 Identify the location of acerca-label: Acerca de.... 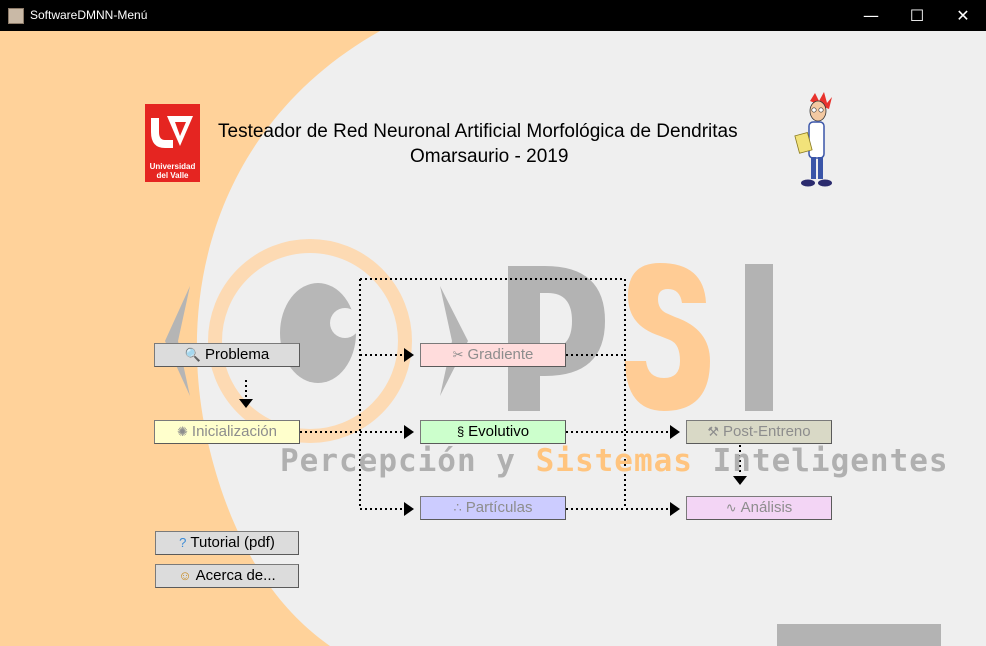
(235, 575).